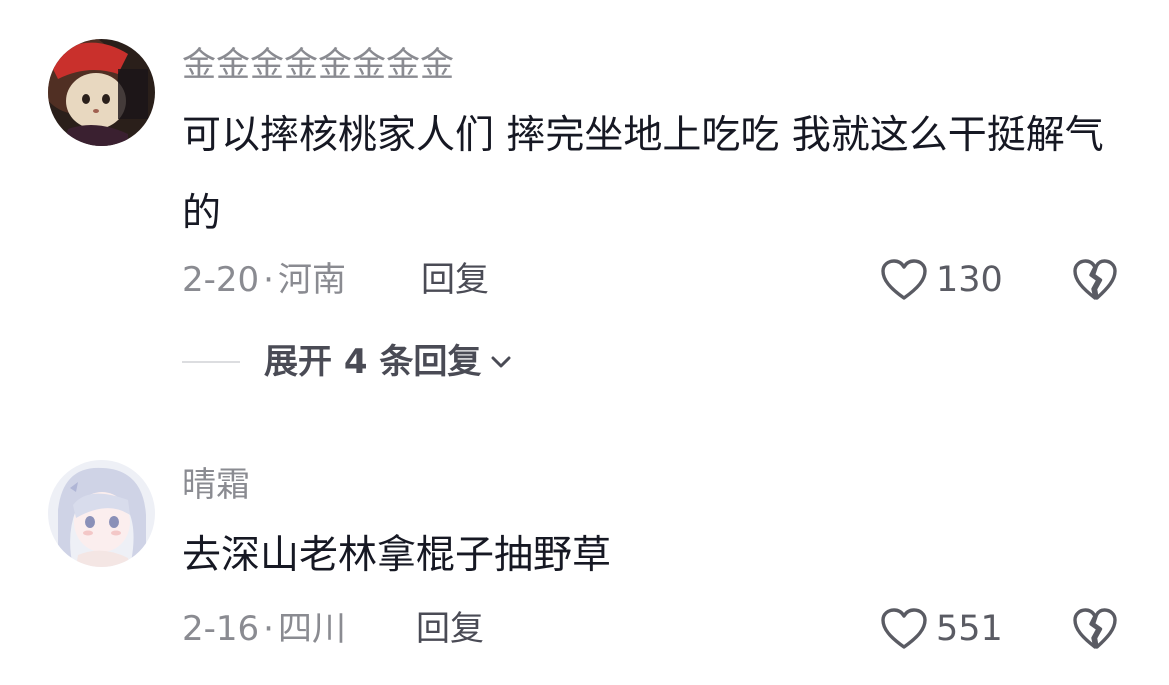  I want to click on like-button: 551, so click(941, 629).